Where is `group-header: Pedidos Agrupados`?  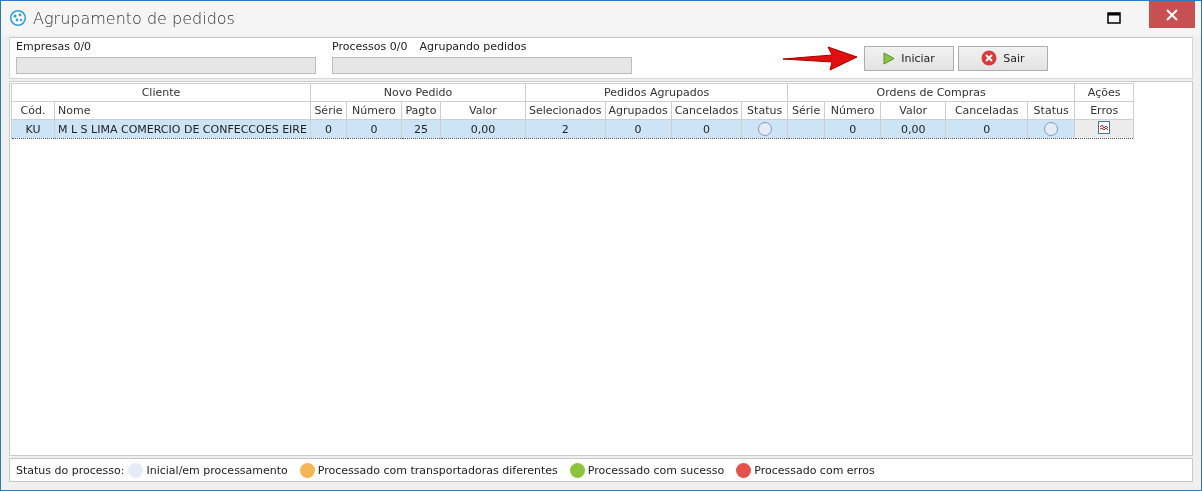
group-header: Pedidos Agrupados is located at coordinates (656, 92).